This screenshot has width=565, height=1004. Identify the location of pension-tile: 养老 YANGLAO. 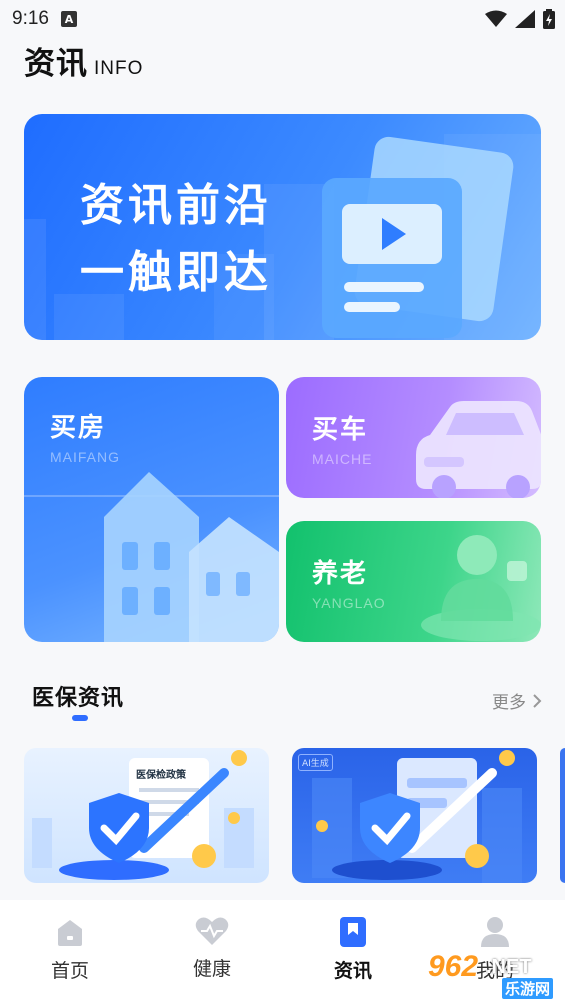
(413, 581).